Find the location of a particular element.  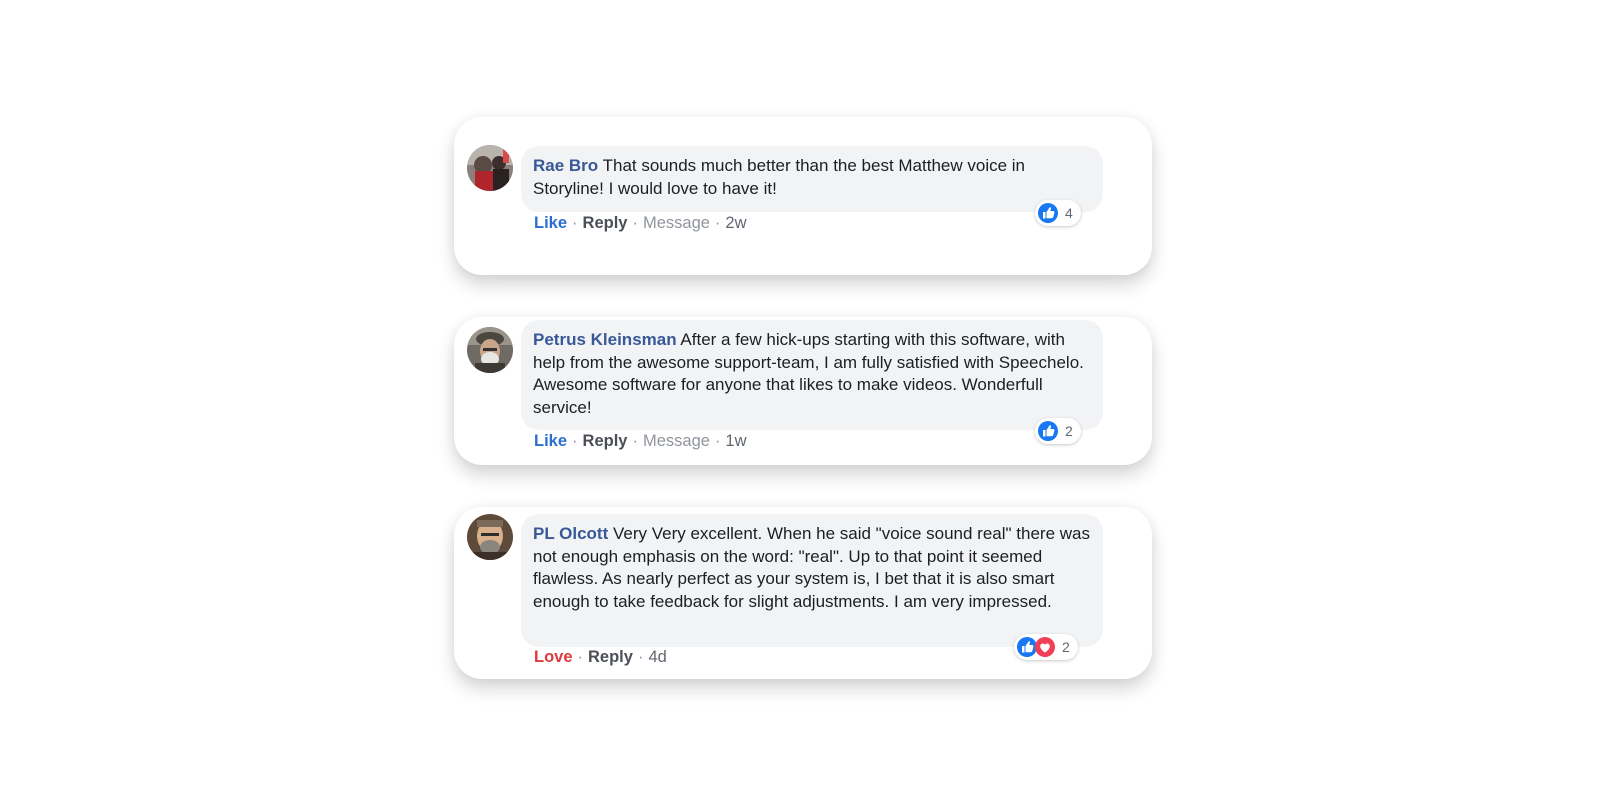

comment-actions: Love · Reply · 4d is located at coordinates (600, 657).